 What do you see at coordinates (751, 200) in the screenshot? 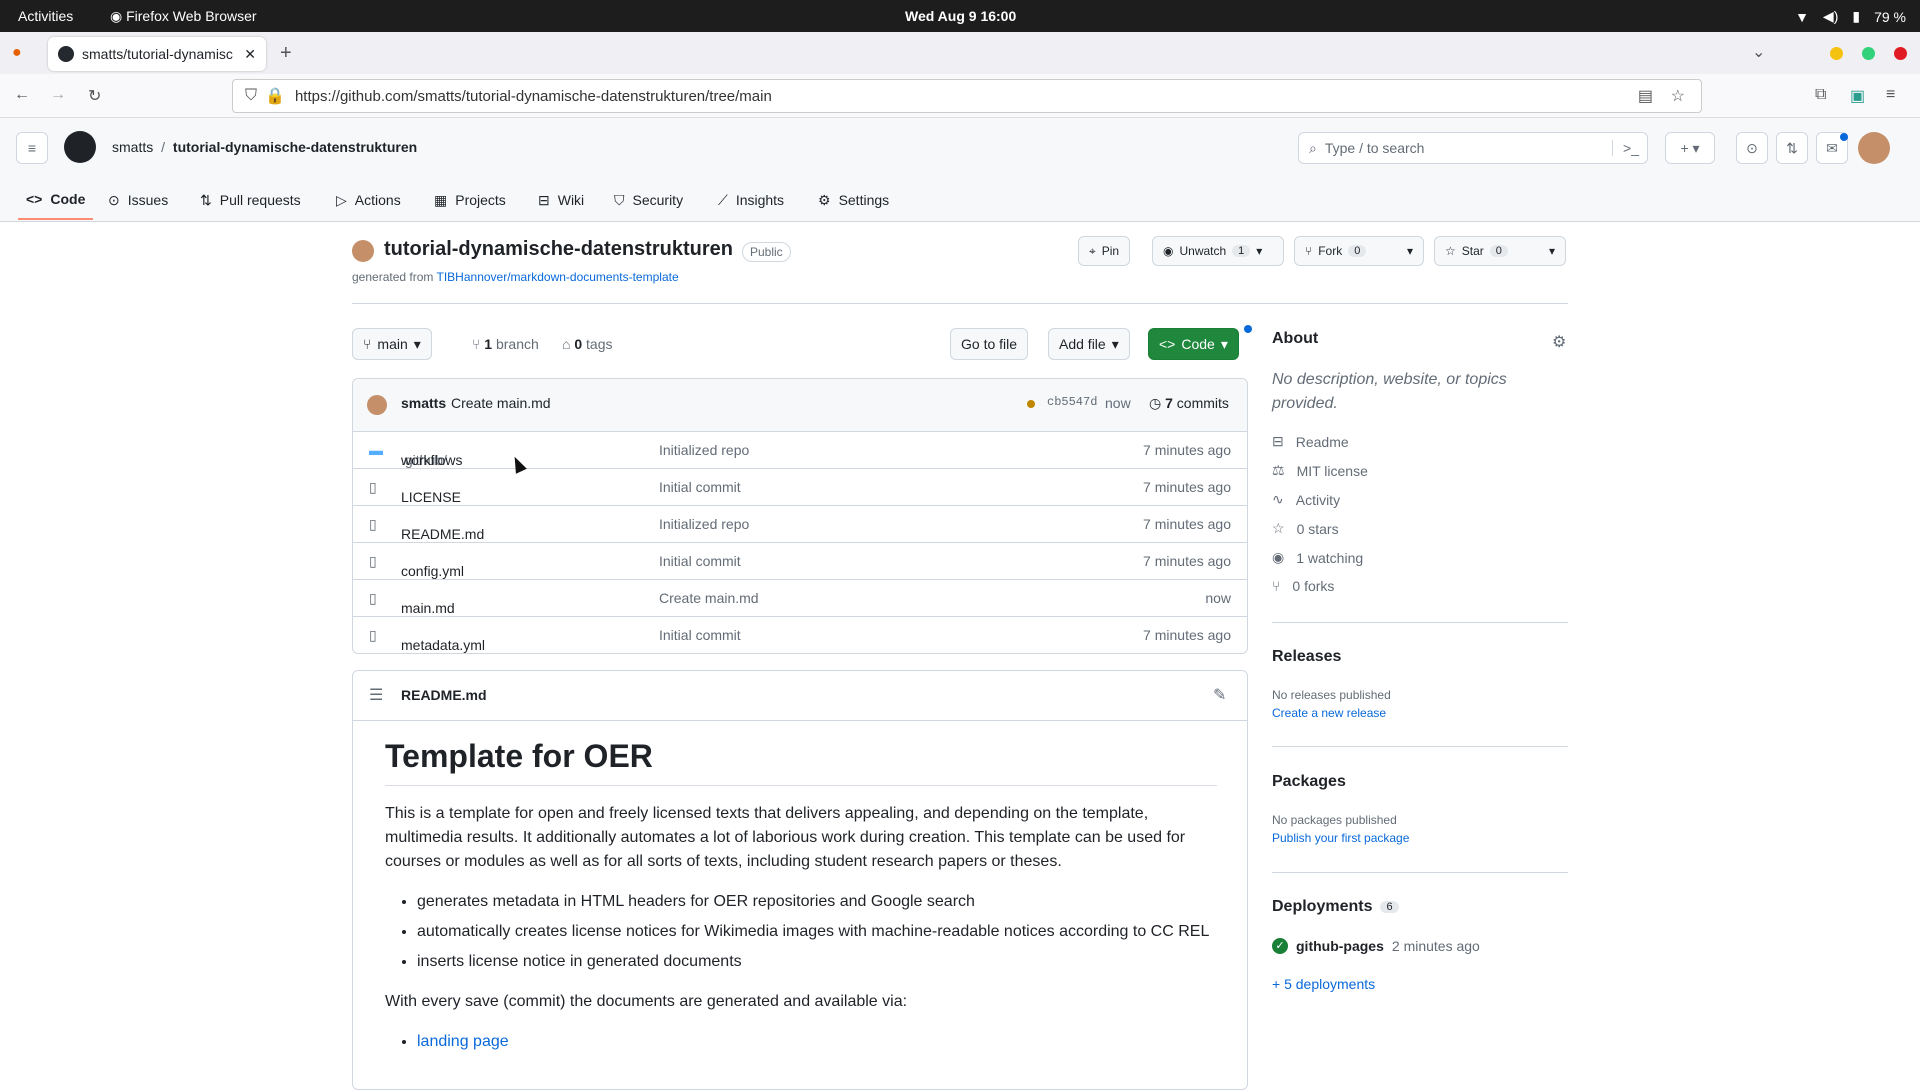
I see `tab-insights: ⟋ Insights` at bounding box center [751, 200].